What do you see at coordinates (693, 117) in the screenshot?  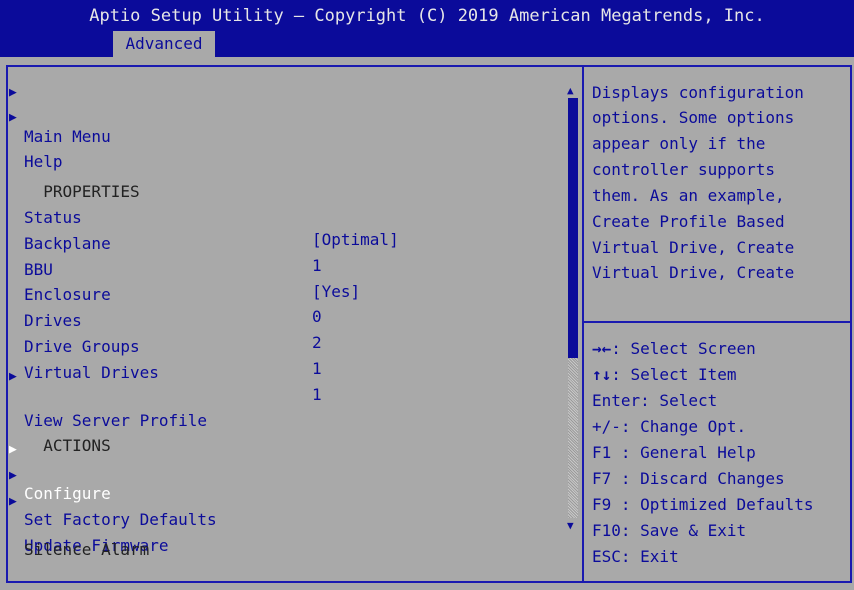 I see `help-text-line: options. Some options` at bounding box center [693, 117].